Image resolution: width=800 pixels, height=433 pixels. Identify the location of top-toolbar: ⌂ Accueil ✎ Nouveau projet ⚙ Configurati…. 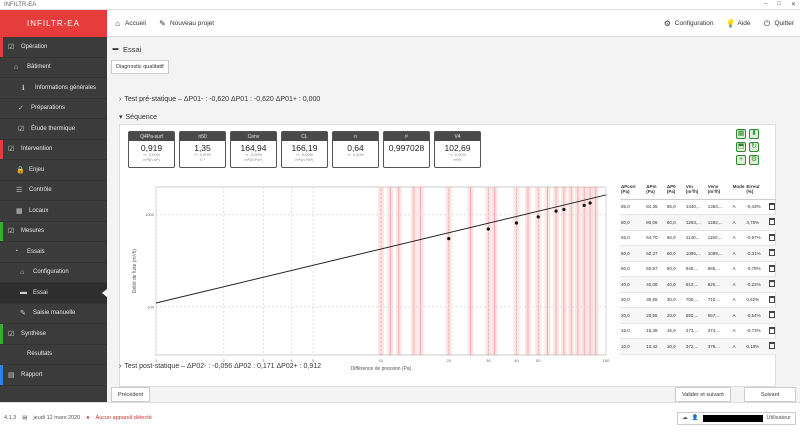
(453, 23).